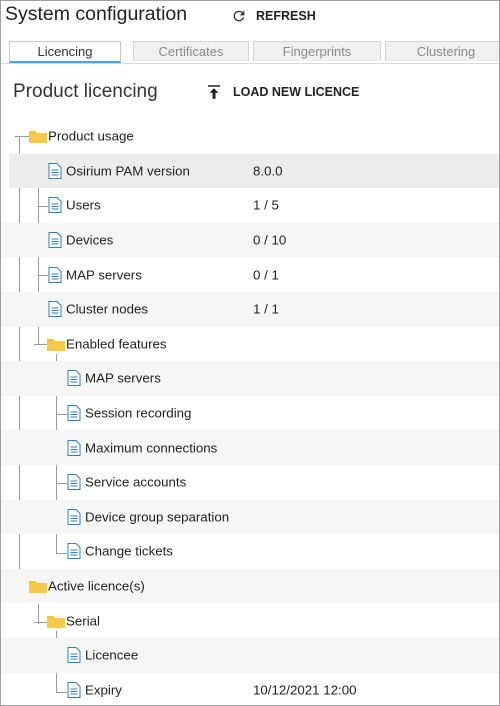 Image resolution: width=500 pixels, height=706 pixels. I want to click on refresh-button: REFRESH, so click(273, 16).